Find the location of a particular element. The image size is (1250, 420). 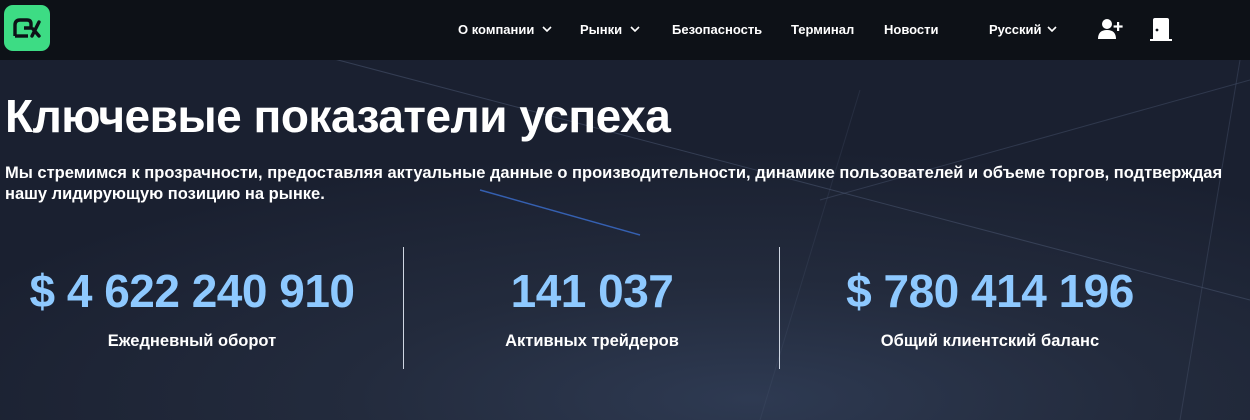

stat-label: Активных трейдеров is located at coordinates (592, 341).